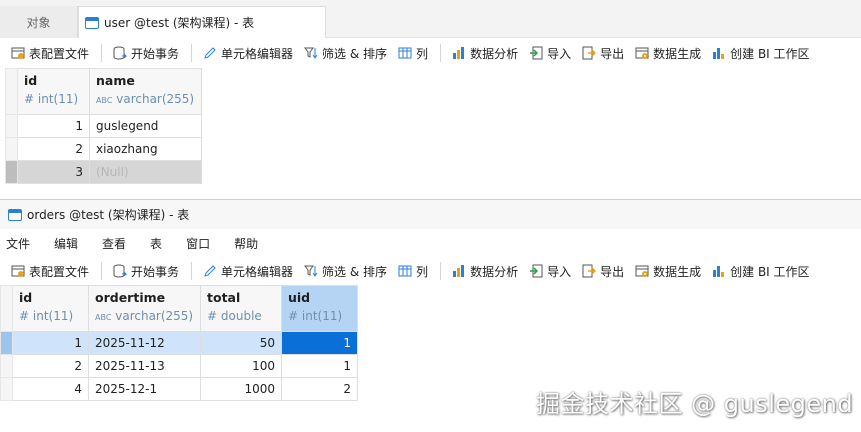  Describe the element at coordinates (17, 53) in the screenshot. I see `config-icon` at that location.